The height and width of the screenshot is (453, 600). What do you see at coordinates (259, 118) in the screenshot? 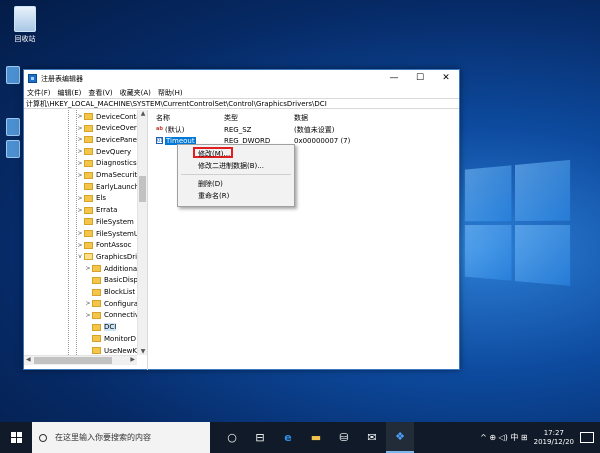
I see `column-header-type: 类型` at bounding box center [259, 118].